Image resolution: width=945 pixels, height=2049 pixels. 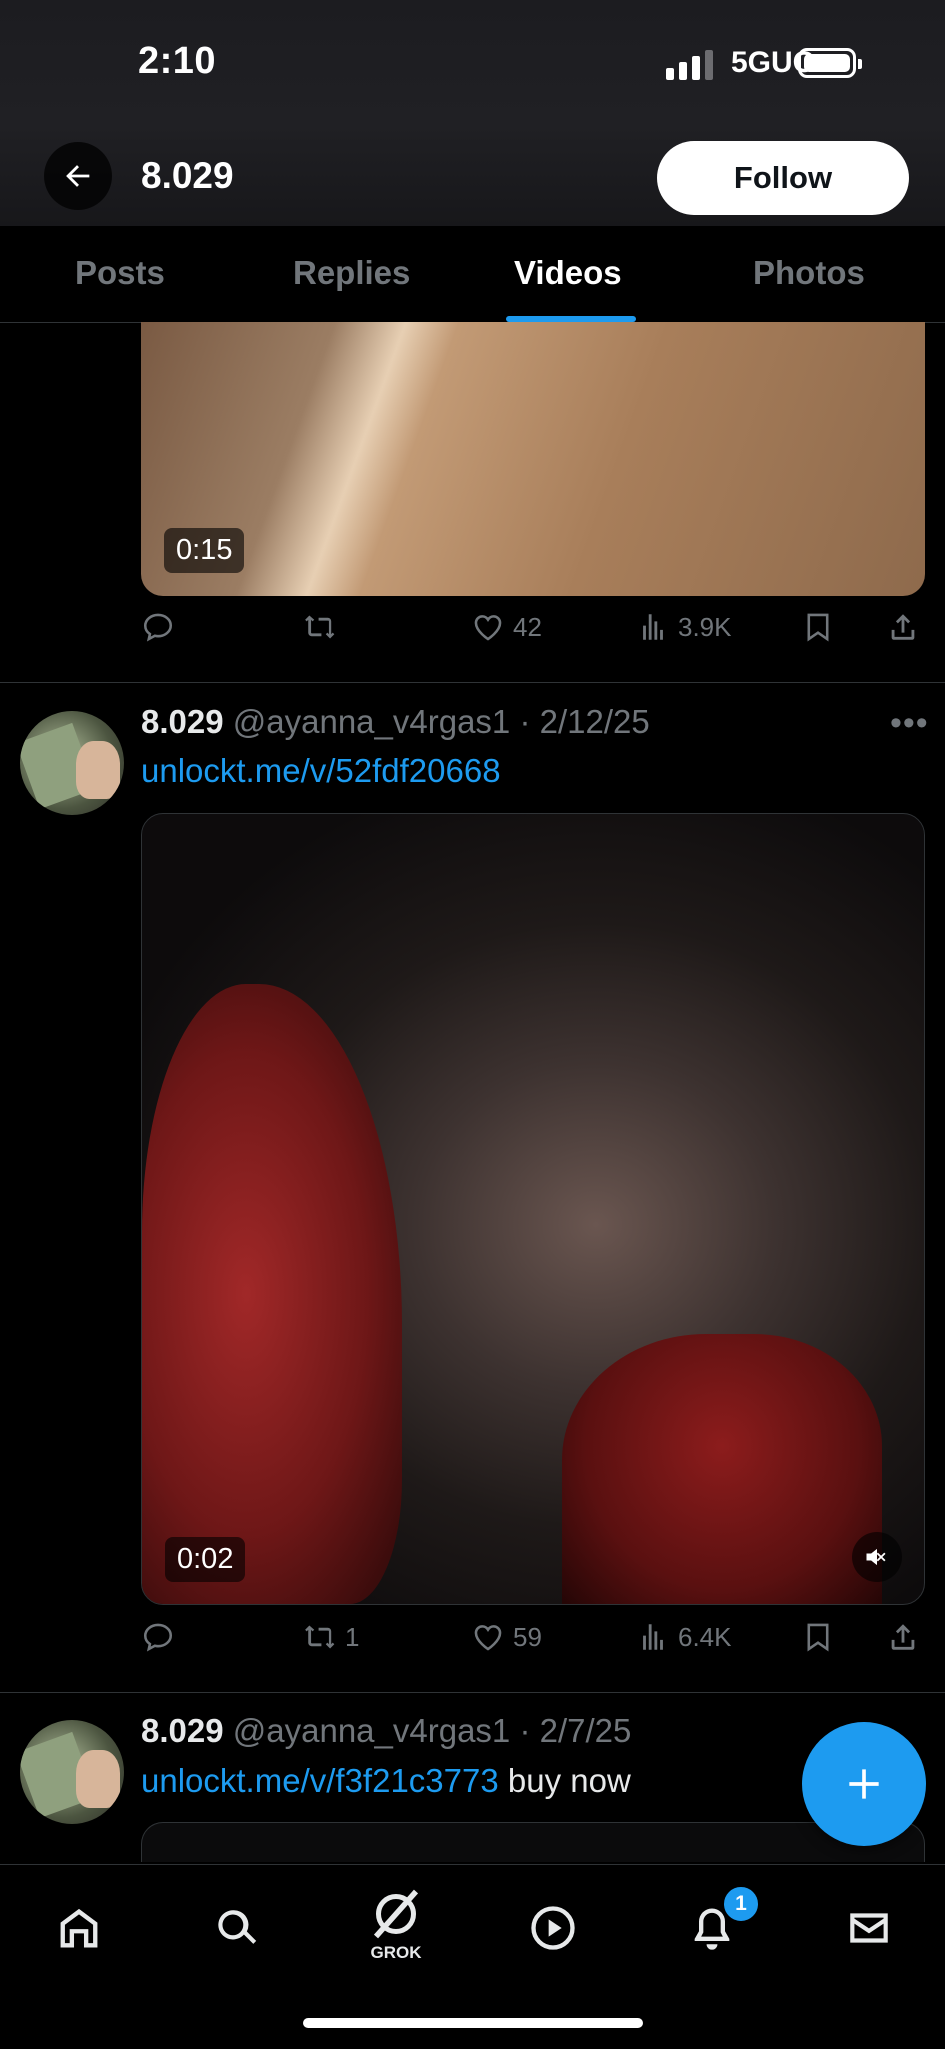 I want to click on play-circle-icon, so click(x=553, y=1928).